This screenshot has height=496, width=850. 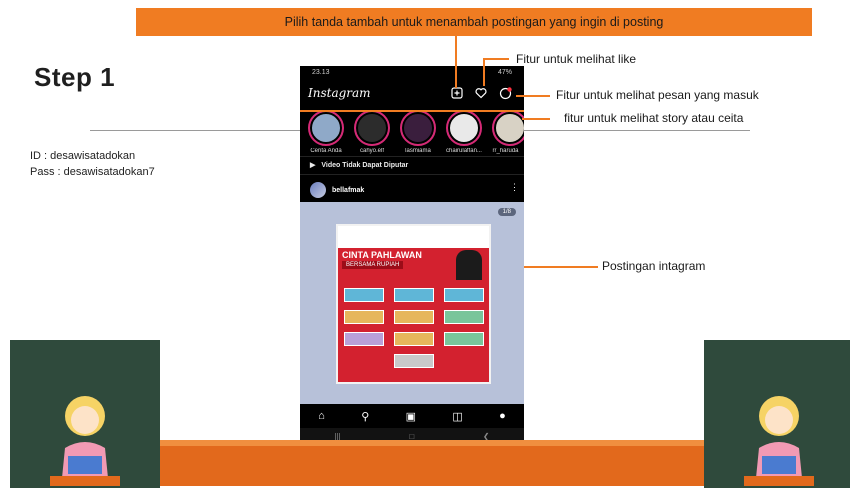 What do you see at coordinates (561, 267) in the screenshot?
I see `callout-line-post` at bounding box center [561, 267].